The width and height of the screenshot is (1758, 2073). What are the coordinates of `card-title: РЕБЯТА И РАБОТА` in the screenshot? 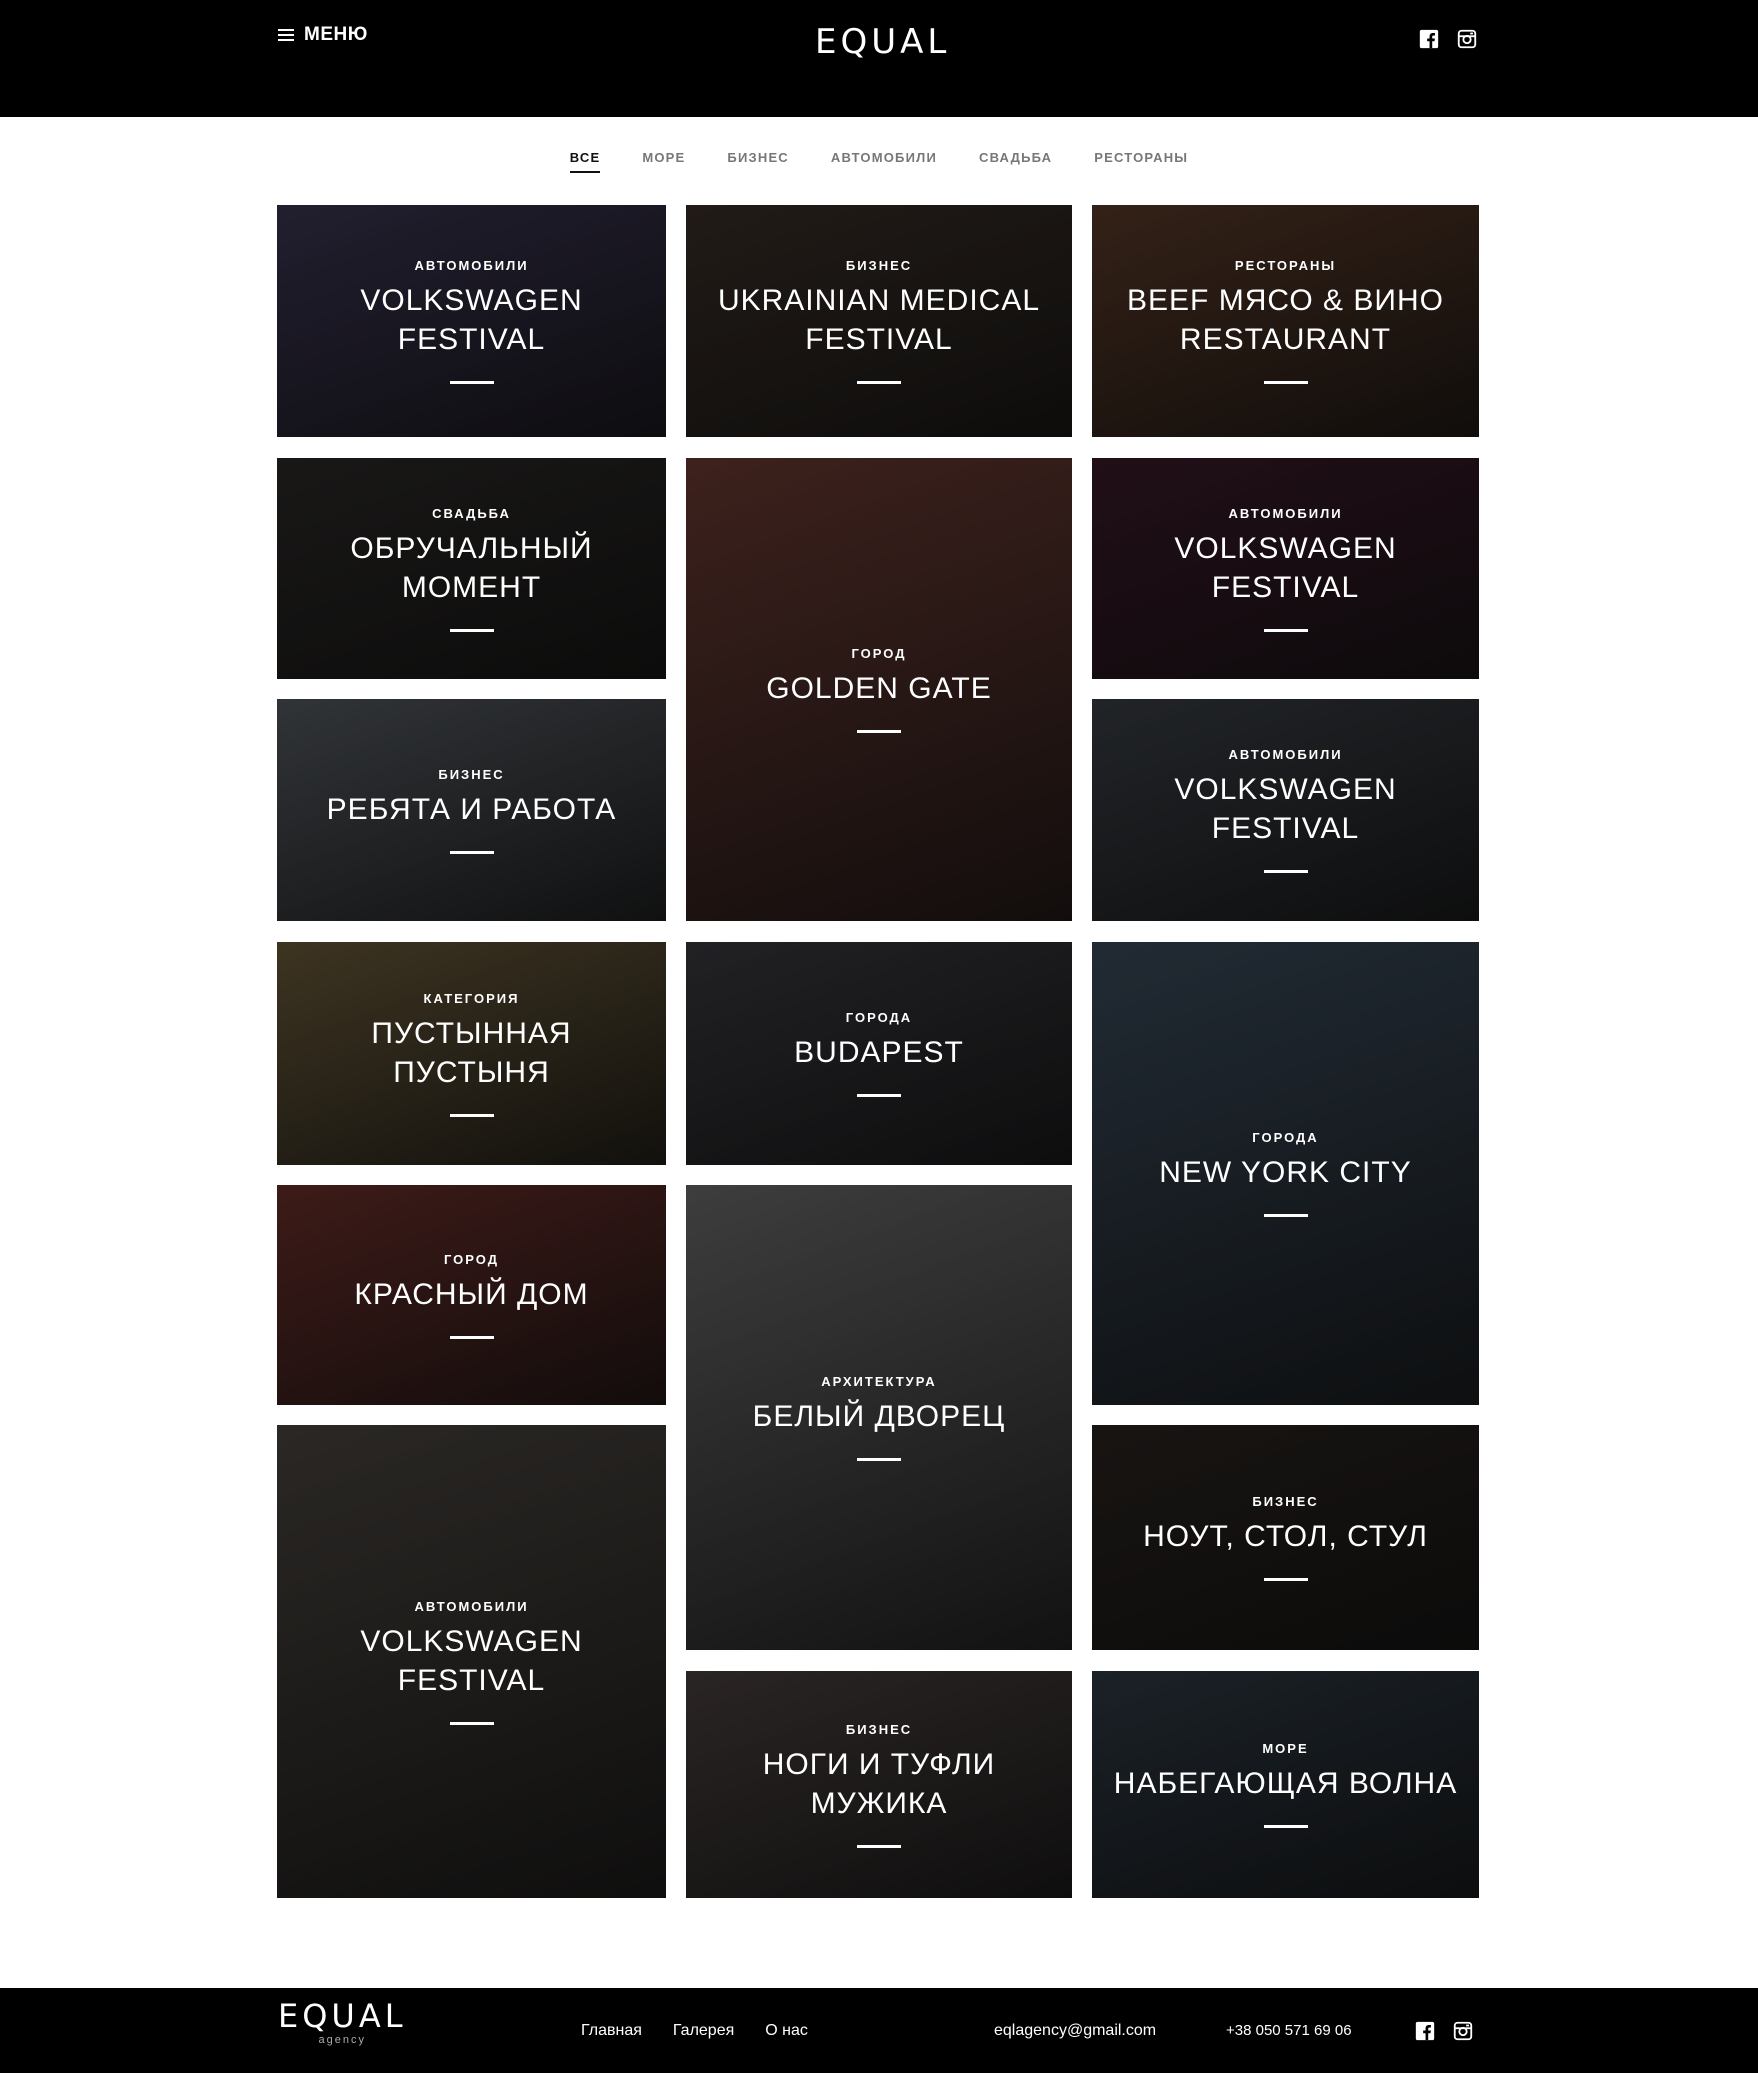 It's located at (471, 809).